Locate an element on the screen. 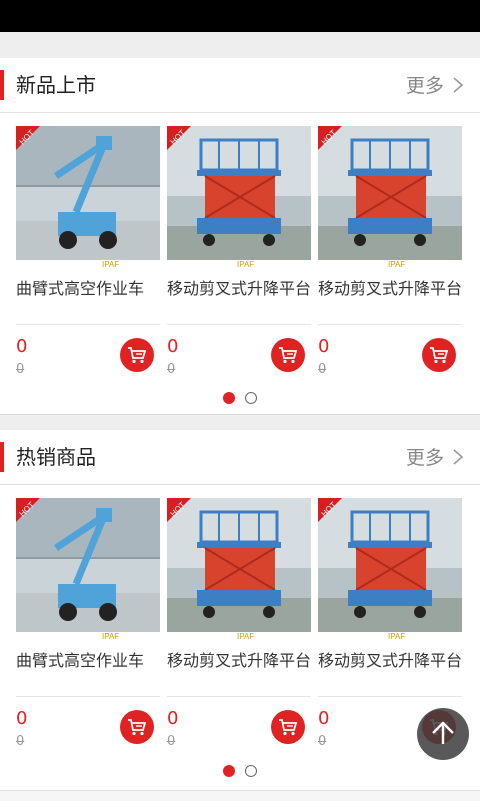 The width and height of the screenshot is (480, 801). bottom-nav-bar is located at coordinates (240, 795).